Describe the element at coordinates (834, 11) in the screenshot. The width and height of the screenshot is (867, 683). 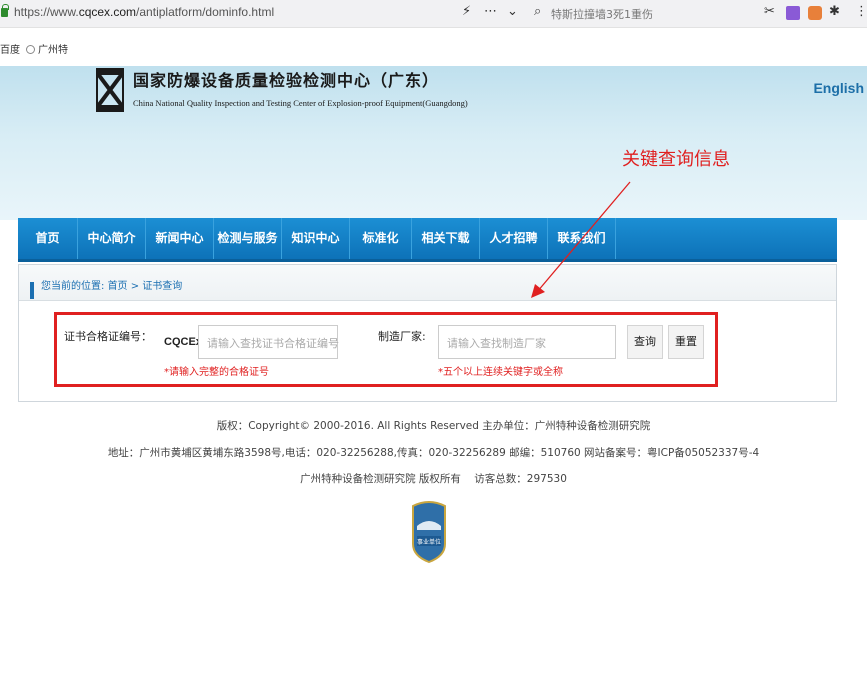
I see `puzzle-icon: ✱` at that location.